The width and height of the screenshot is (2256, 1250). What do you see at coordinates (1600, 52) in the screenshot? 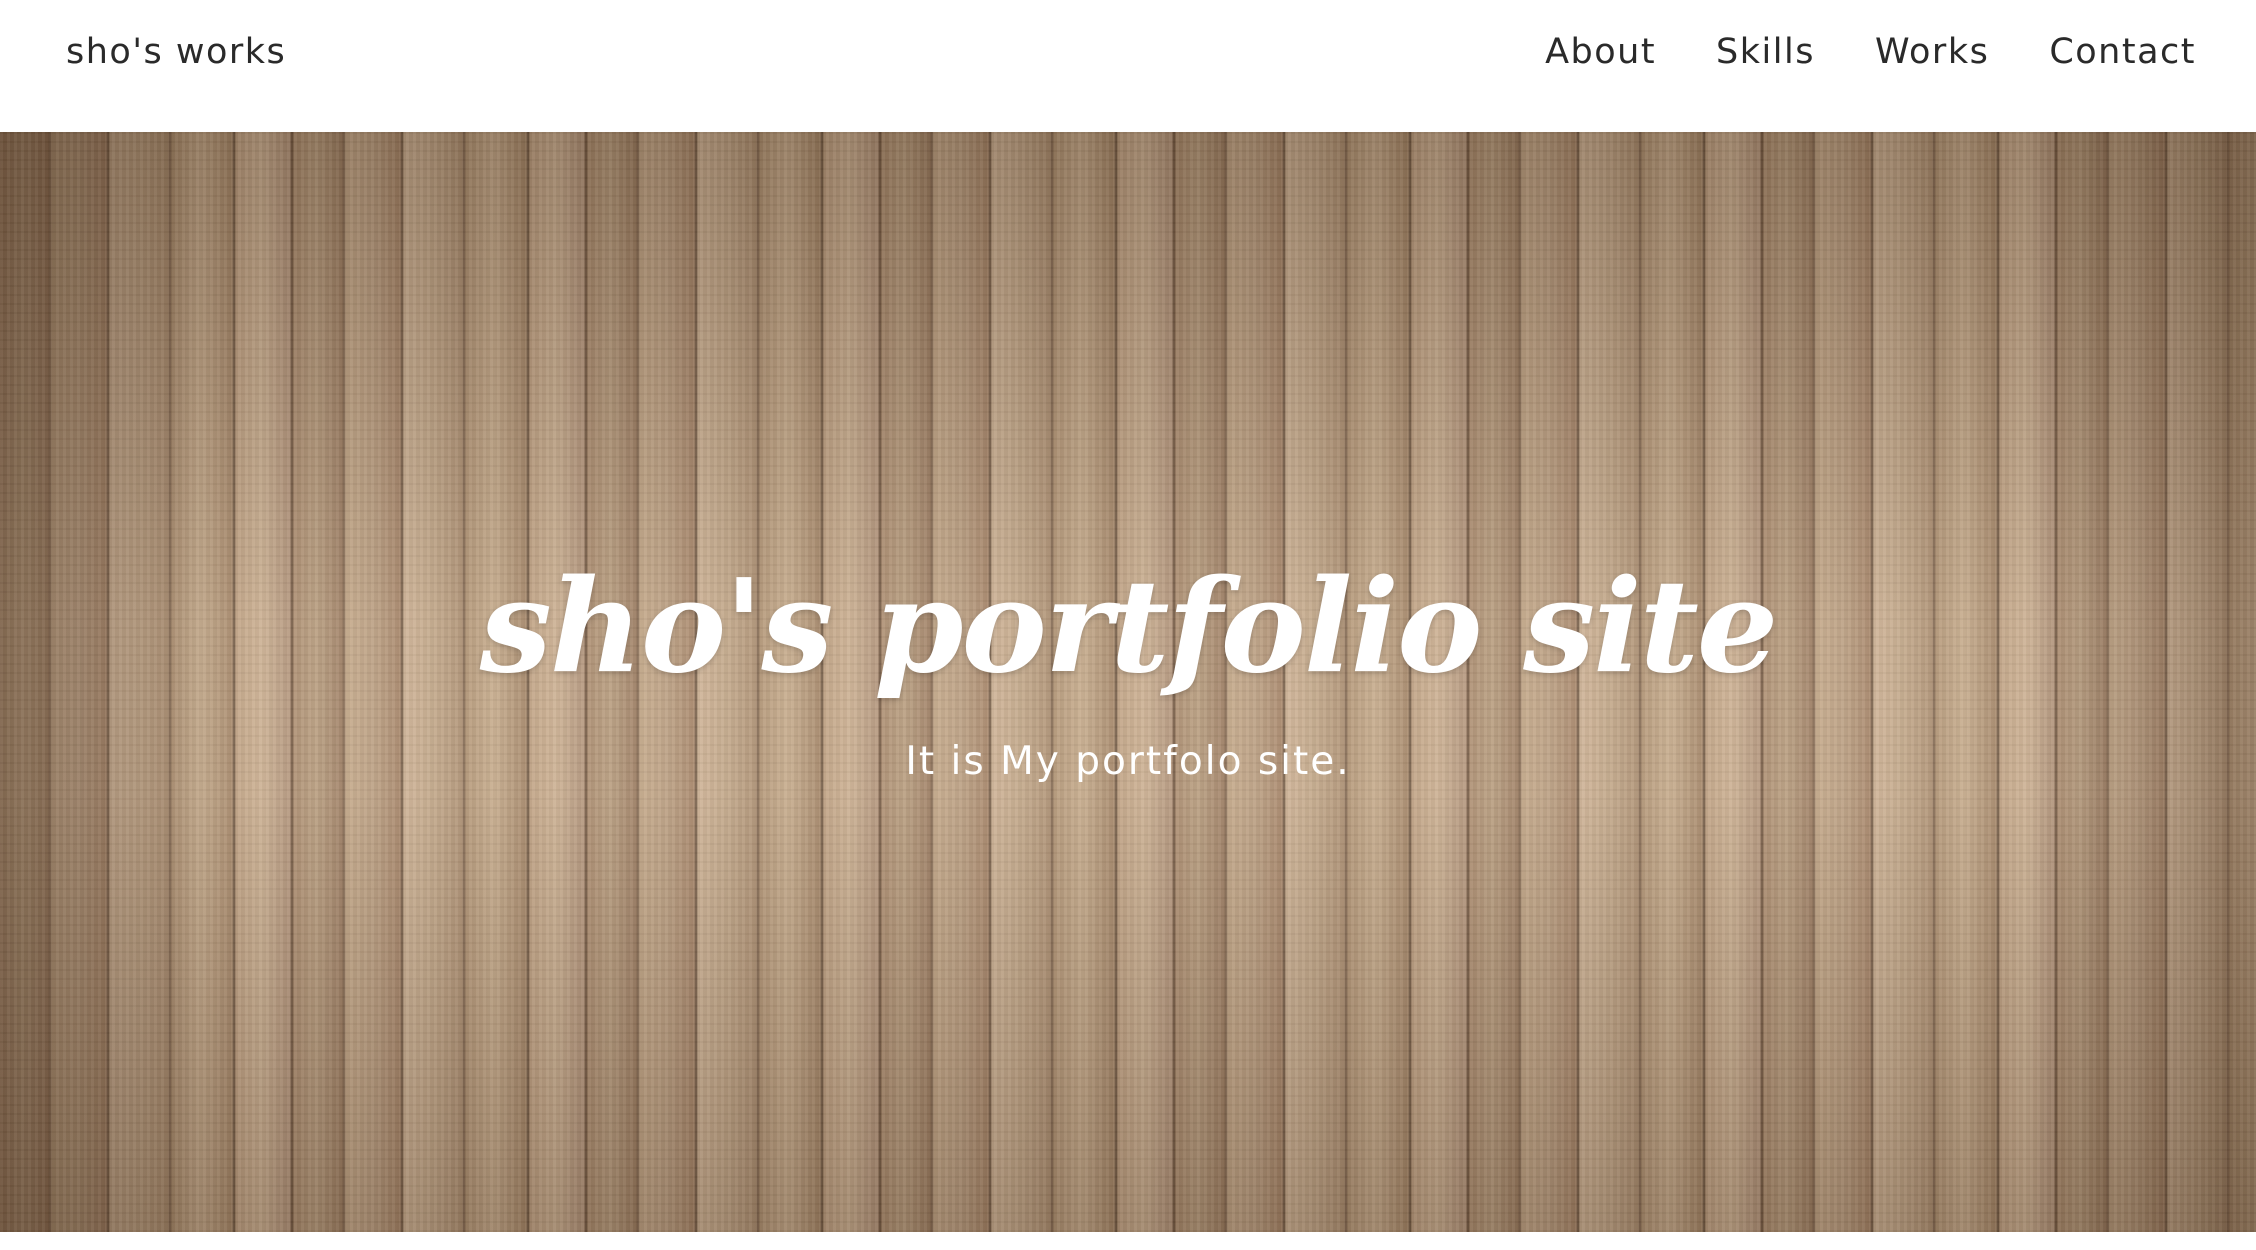
I see `nav-link-about: About` at bounding box center [1600, 52].